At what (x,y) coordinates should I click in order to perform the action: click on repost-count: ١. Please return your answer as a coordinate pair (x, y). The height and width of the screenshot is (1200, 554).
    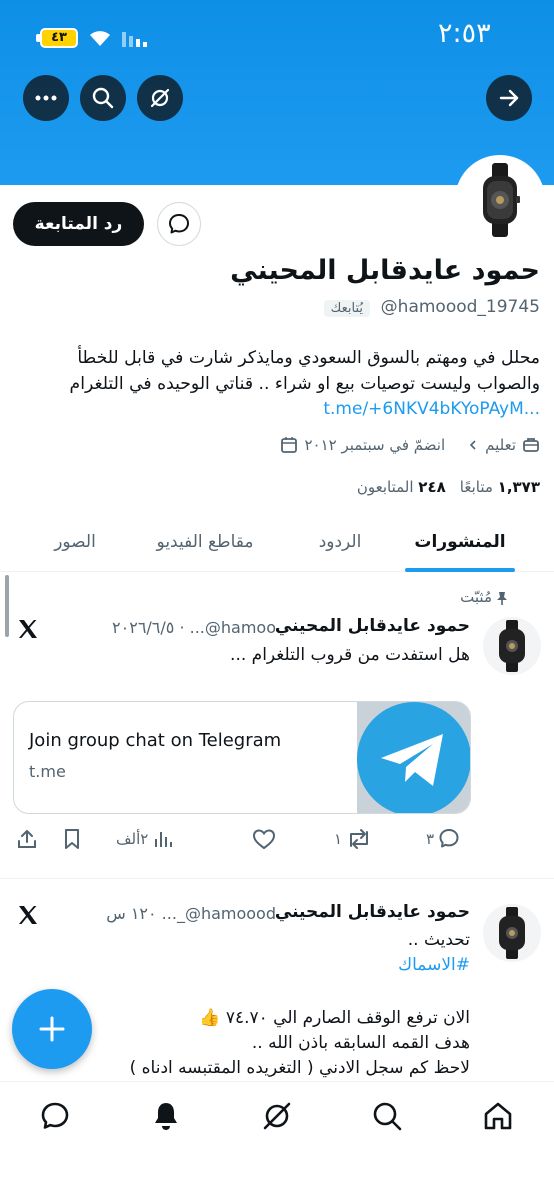
    Looking at the image, I should click on (338, 839).